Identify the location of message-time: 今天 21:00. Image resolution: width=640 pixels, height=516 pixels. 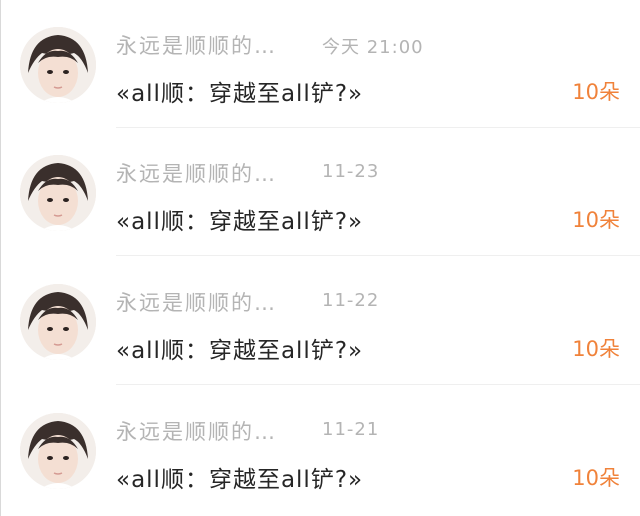
(373, 47).